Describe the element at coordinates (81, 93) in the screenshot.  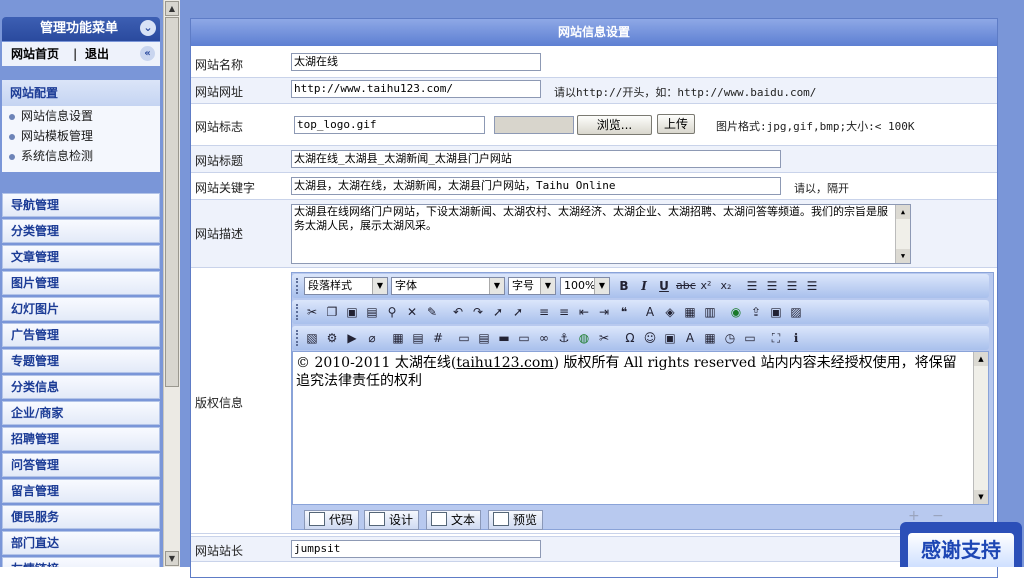
I see `config-heading: 网站配置` at that location.